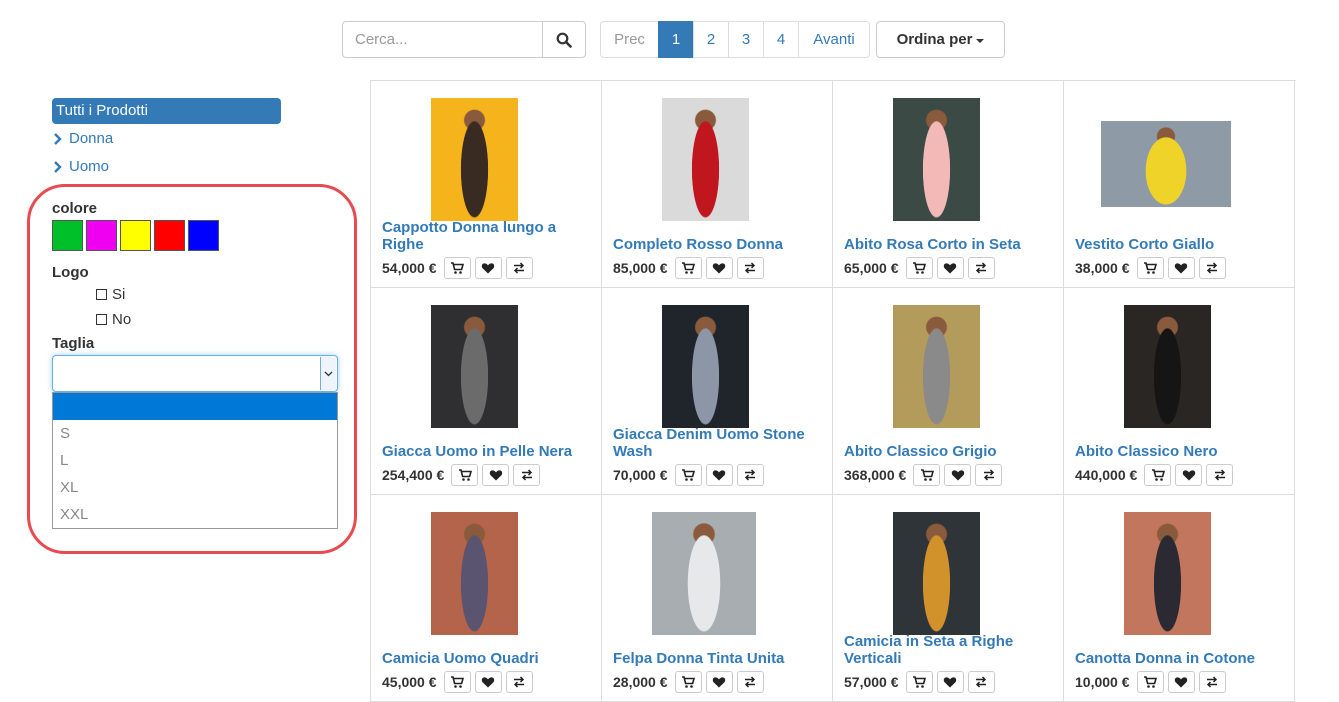 The width and height of the screenshot is (1339, 702). What do you see at coordinates (80, 166) in the screenshot?
I see `category-link-uomo: Uomo` at bounding box center [80, 166].